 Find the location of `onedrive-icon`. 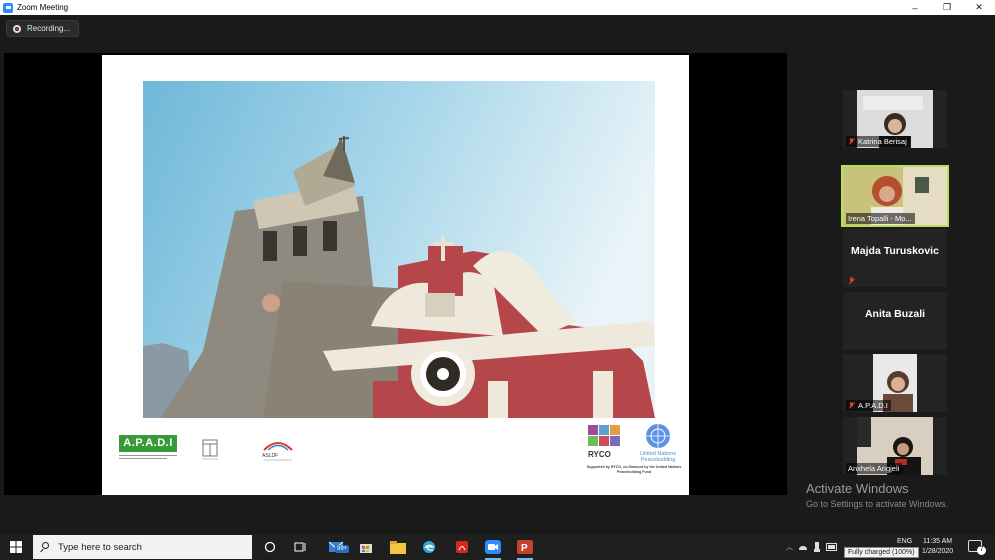

onedrive-icon is located at coordinates (803, 547).